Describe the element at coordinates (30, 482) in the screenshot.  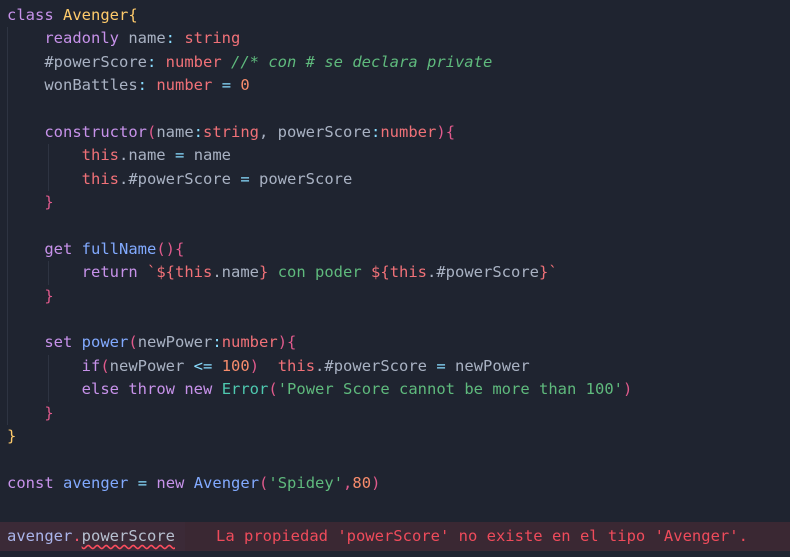
I see `token-keyword-const: const` at that location.